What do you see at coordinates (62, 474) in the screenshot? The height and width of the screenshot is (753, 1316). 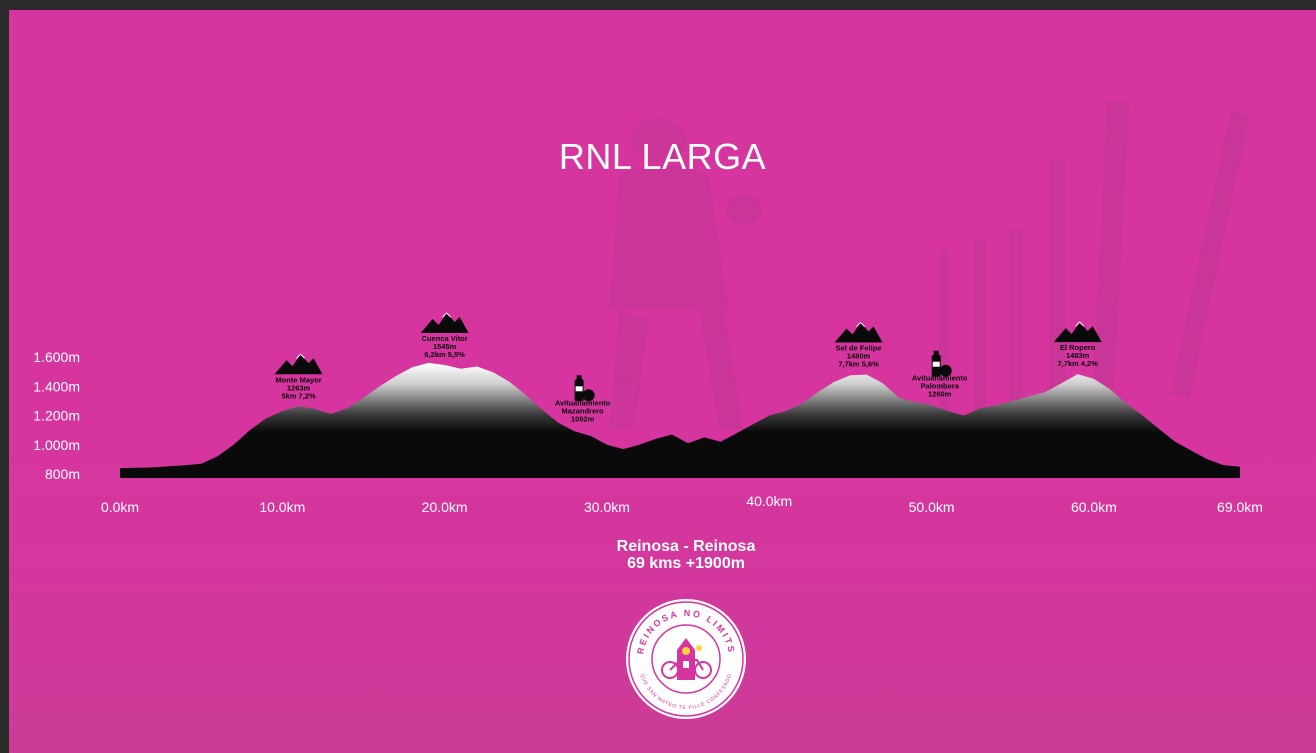 I see `y-tick-label: 800m` at bounding box center [62, 474].